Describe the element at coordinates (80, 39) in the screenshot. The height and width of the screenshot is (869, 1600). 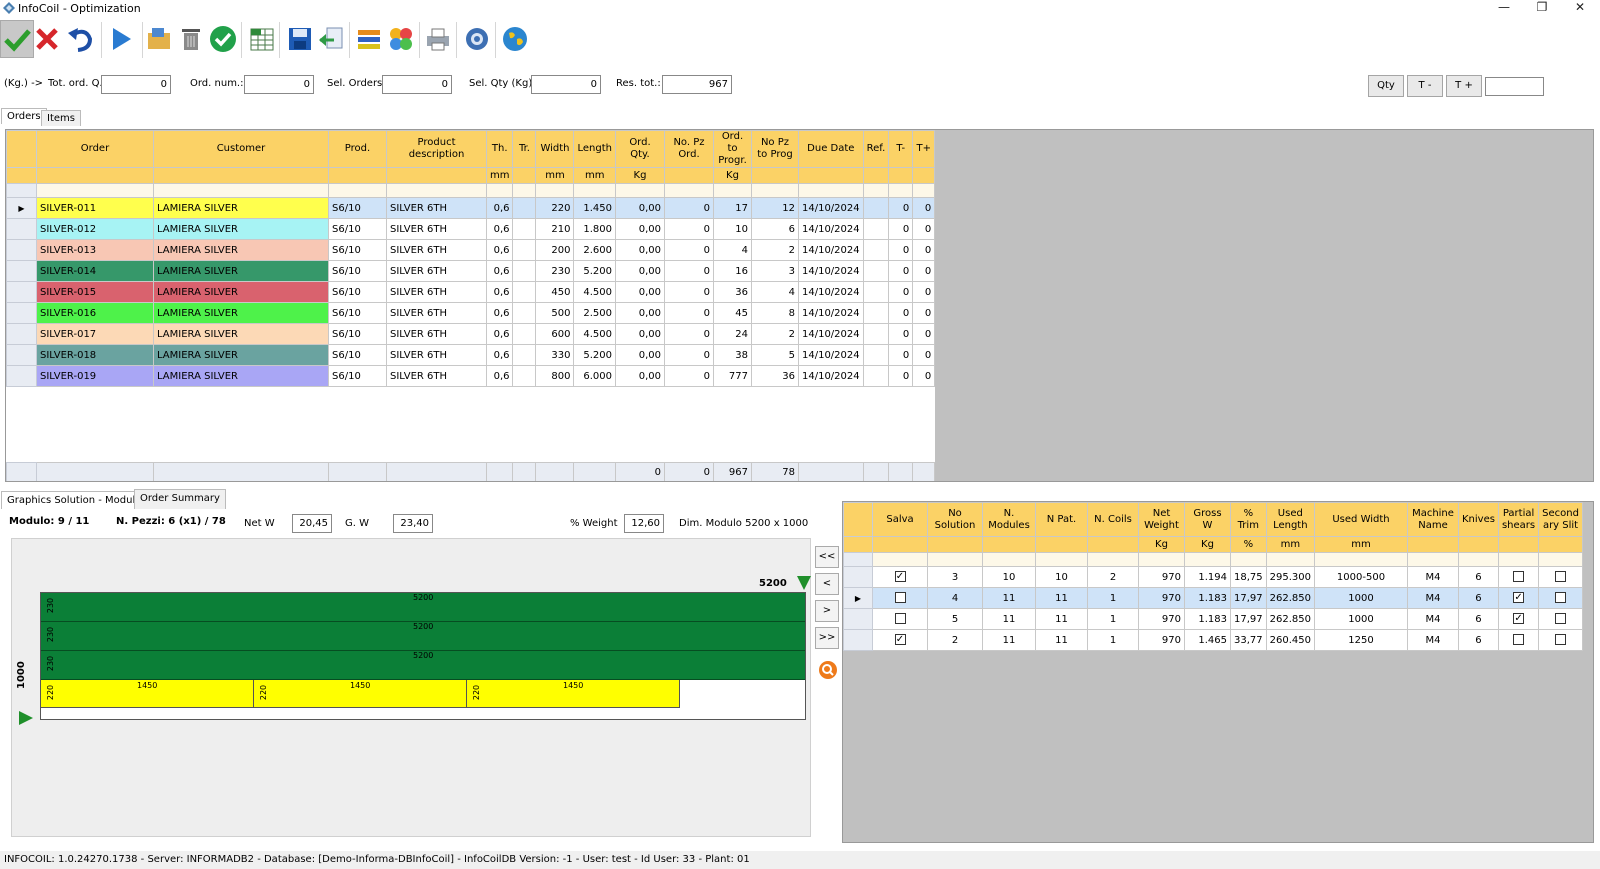
I see `undo-button` at that location.